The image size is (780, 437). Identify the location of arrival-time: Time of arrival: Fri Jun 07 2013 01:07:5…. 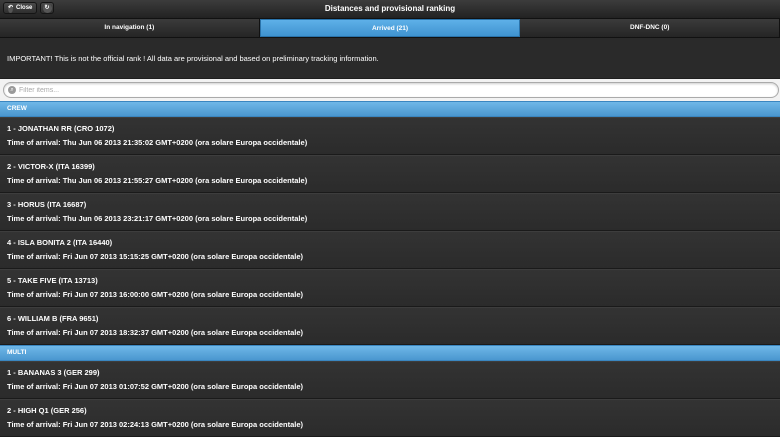
(155, 386).